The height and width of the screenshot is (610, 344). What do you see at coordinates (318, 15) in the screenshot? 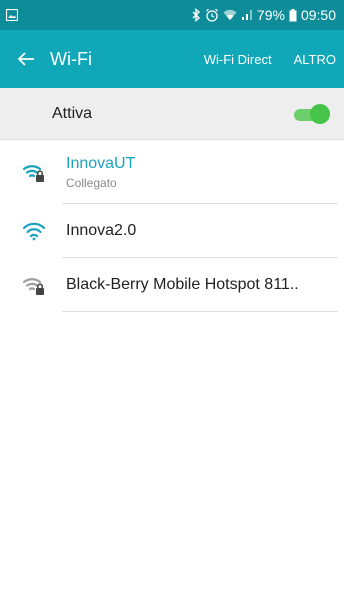
I see `clock: 09:50` at bounding box center [318, 15].